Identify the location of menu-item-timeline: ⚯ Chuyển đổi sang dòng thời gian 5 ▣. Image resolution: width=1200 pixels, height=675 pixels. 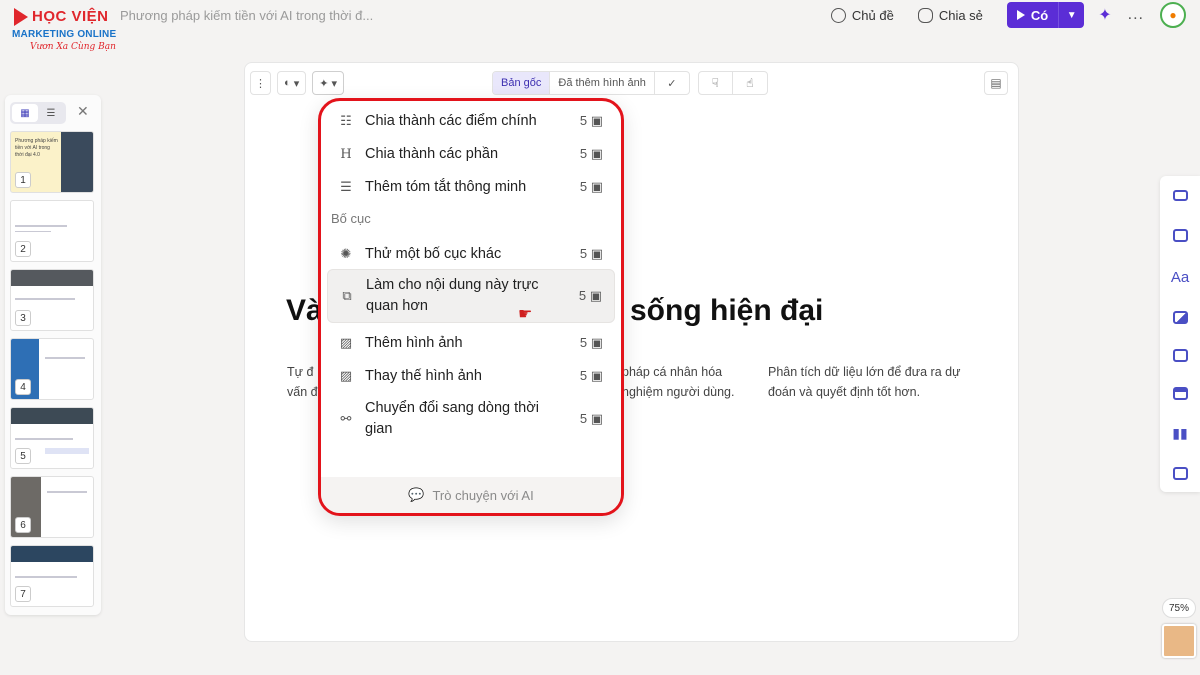
(471, 419).